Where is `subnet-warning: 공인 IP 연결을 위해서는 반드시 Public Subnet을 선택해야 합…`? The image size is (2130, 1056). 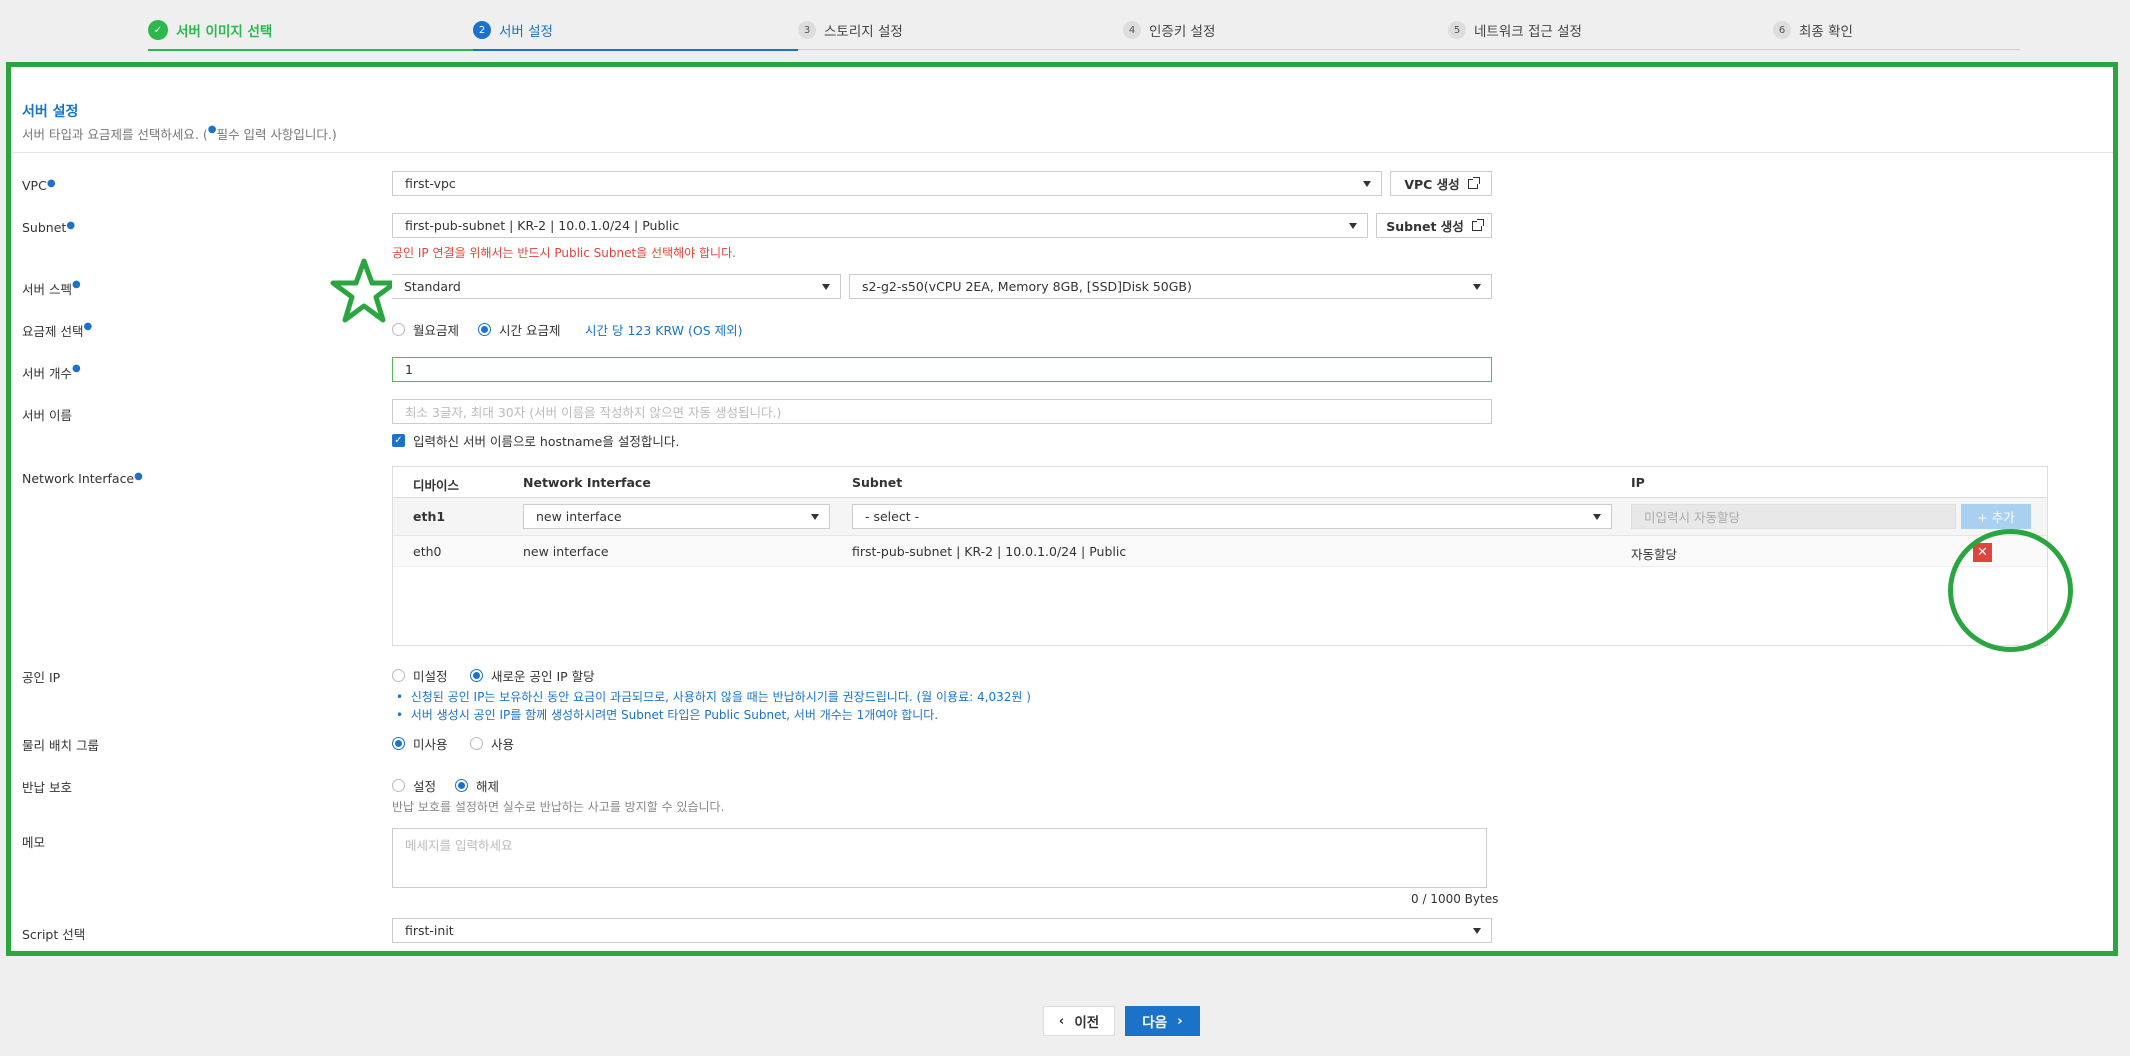 subnet-warning: 공인 IP 연결을 위해서는 반드시 Public Subnet을 선택해야 합… is located at coordinates (564, 253).